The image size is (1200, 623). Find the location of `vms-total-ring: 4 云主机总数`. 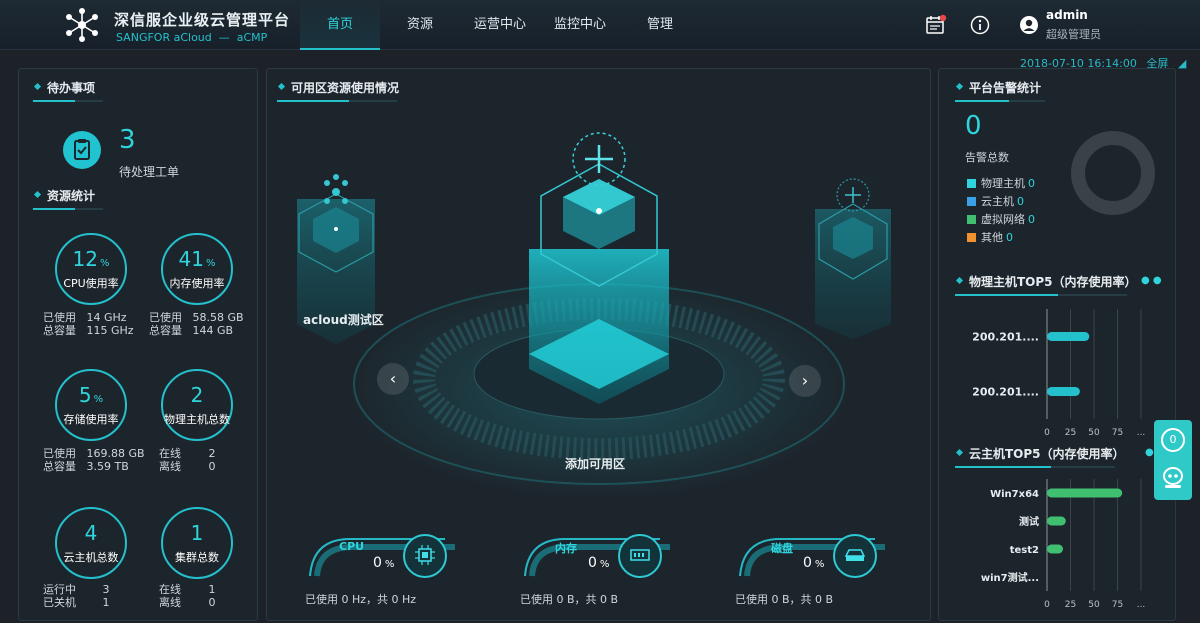

vms-total-ring: 4 云主机总数 is located at coordinates (91, 543).